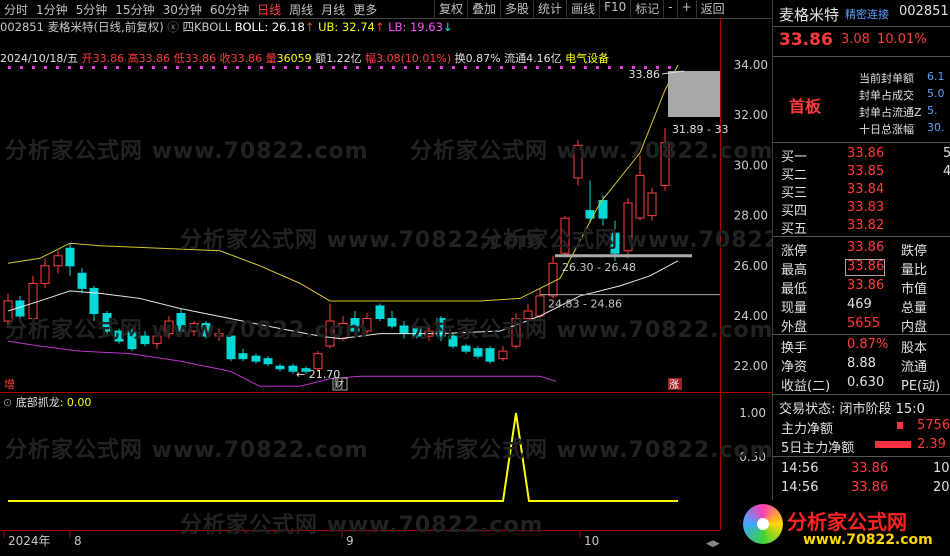 This screenshot has height=556, width=950. Describe the element at coordinates (713, 544) in the screenshot. I see `scroll-icon: ◀▶` at that location.